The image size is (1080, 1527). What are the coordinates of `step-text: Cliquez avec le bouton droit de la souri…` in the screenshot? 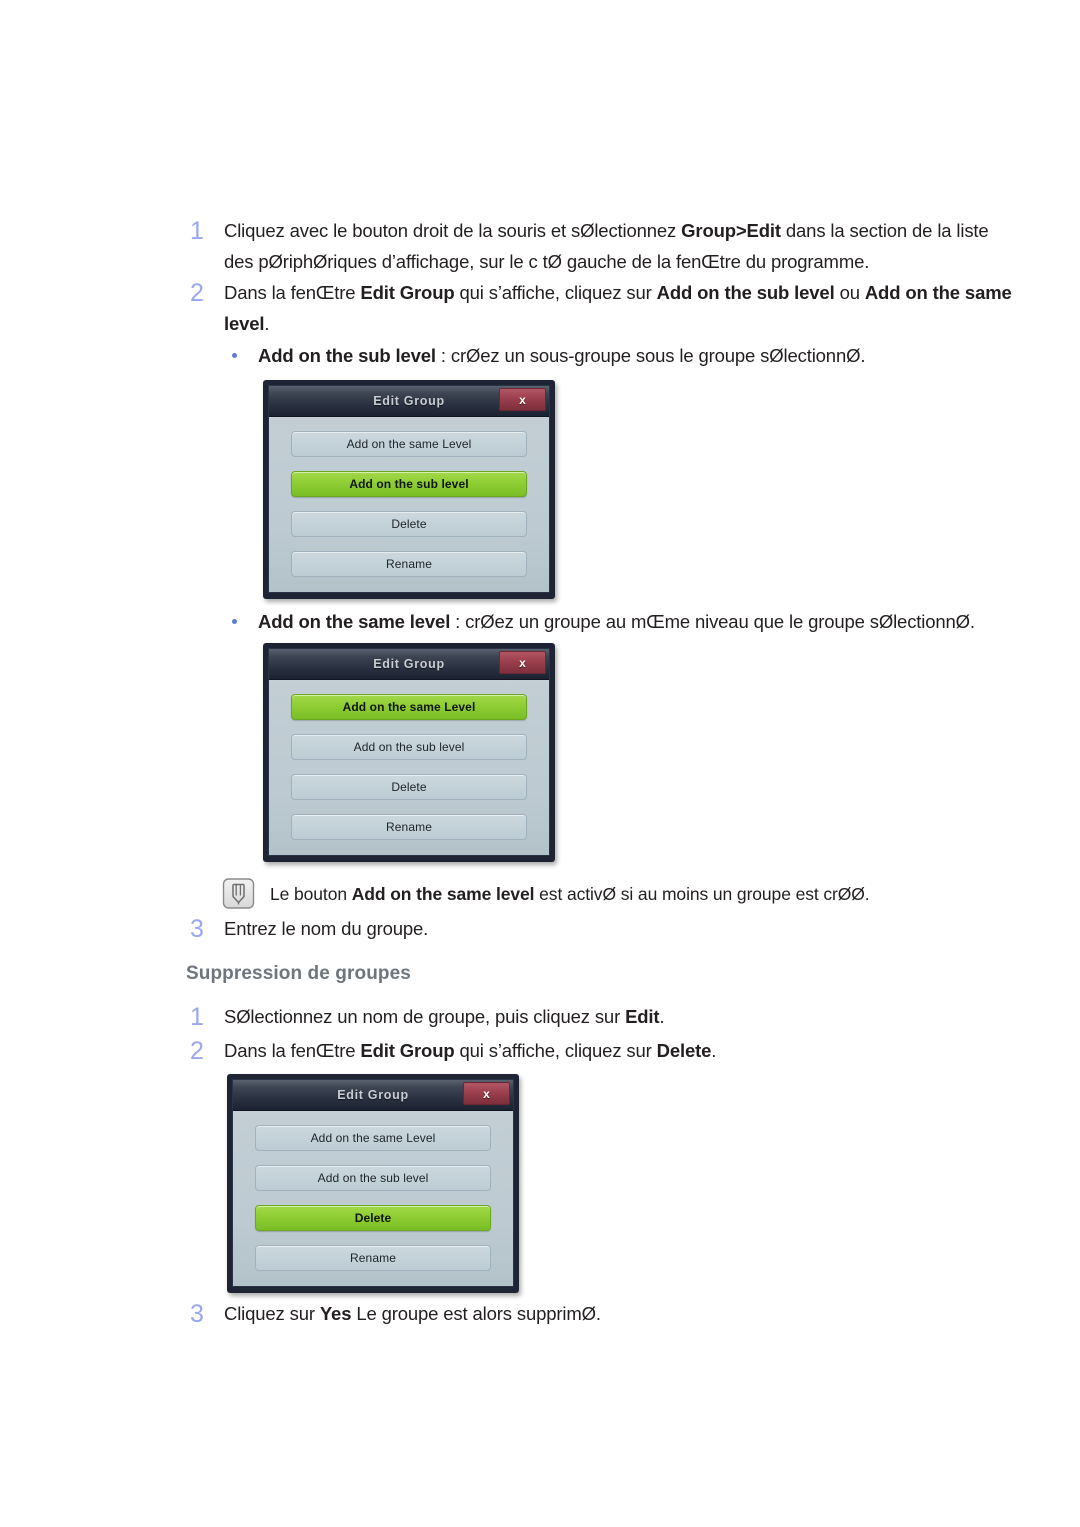 It's located at (606, 246).